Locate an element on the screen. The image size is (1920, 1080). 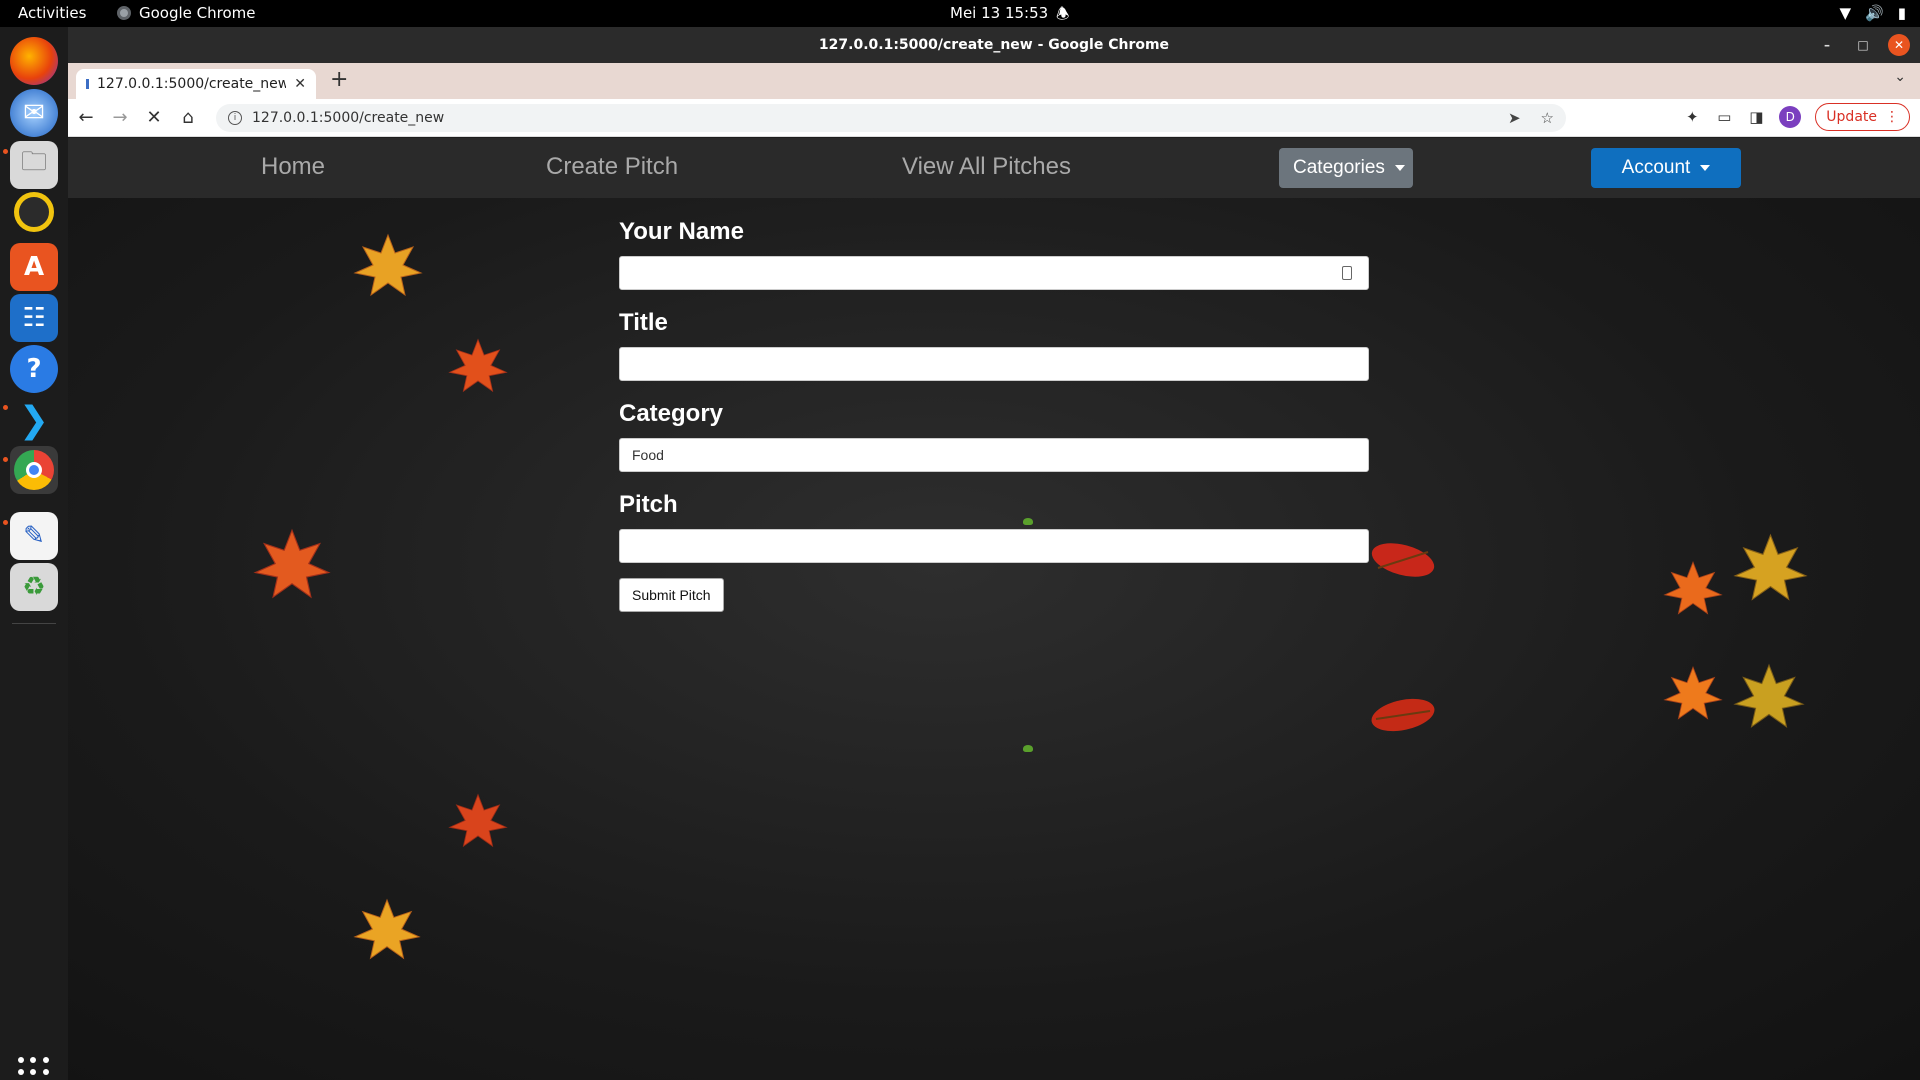
tab-close-icon: ✕ is located at coordinates (300, 84).